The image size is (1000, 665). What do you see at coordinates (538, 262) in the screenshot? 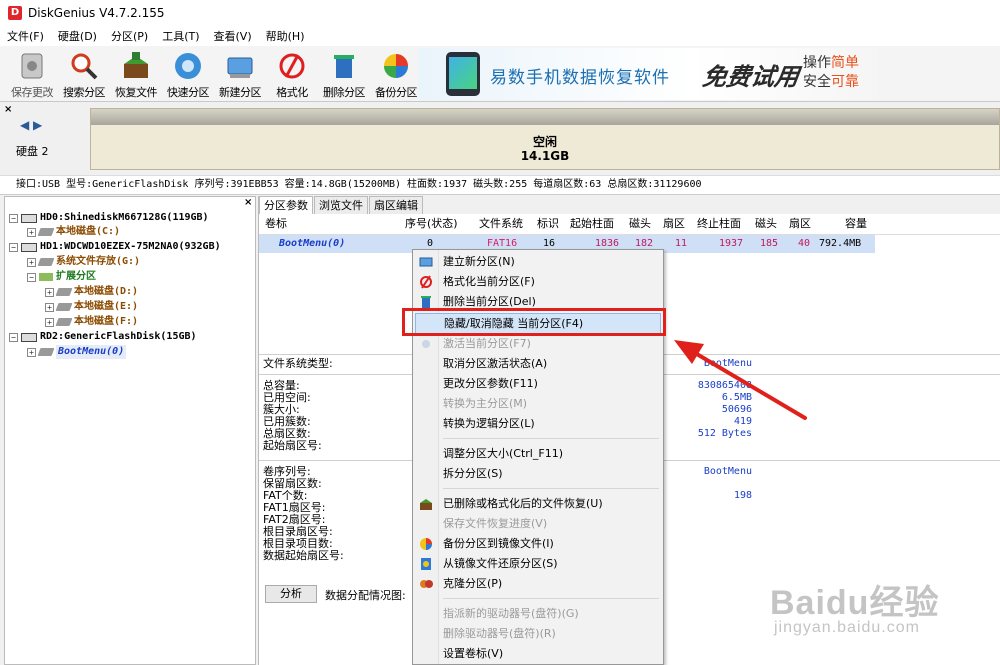
I see `menu-item-new-partition: 建立新分区(N)` at bounding box center [538, 262].